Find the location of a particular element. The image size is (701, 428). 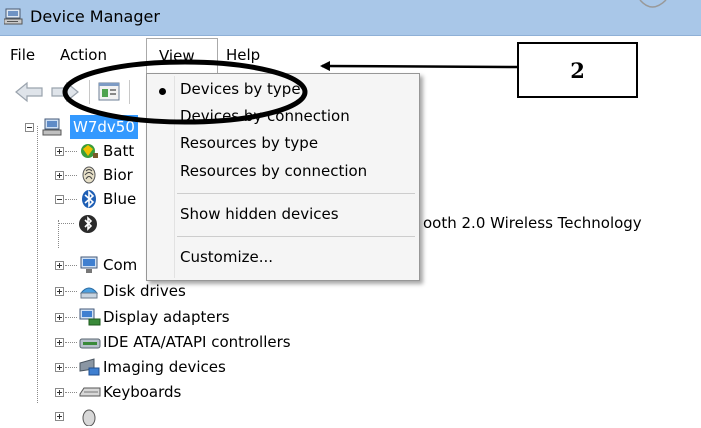

node-label: IDE ATA/ATAPI controllers is located at coordinates (197, 342).